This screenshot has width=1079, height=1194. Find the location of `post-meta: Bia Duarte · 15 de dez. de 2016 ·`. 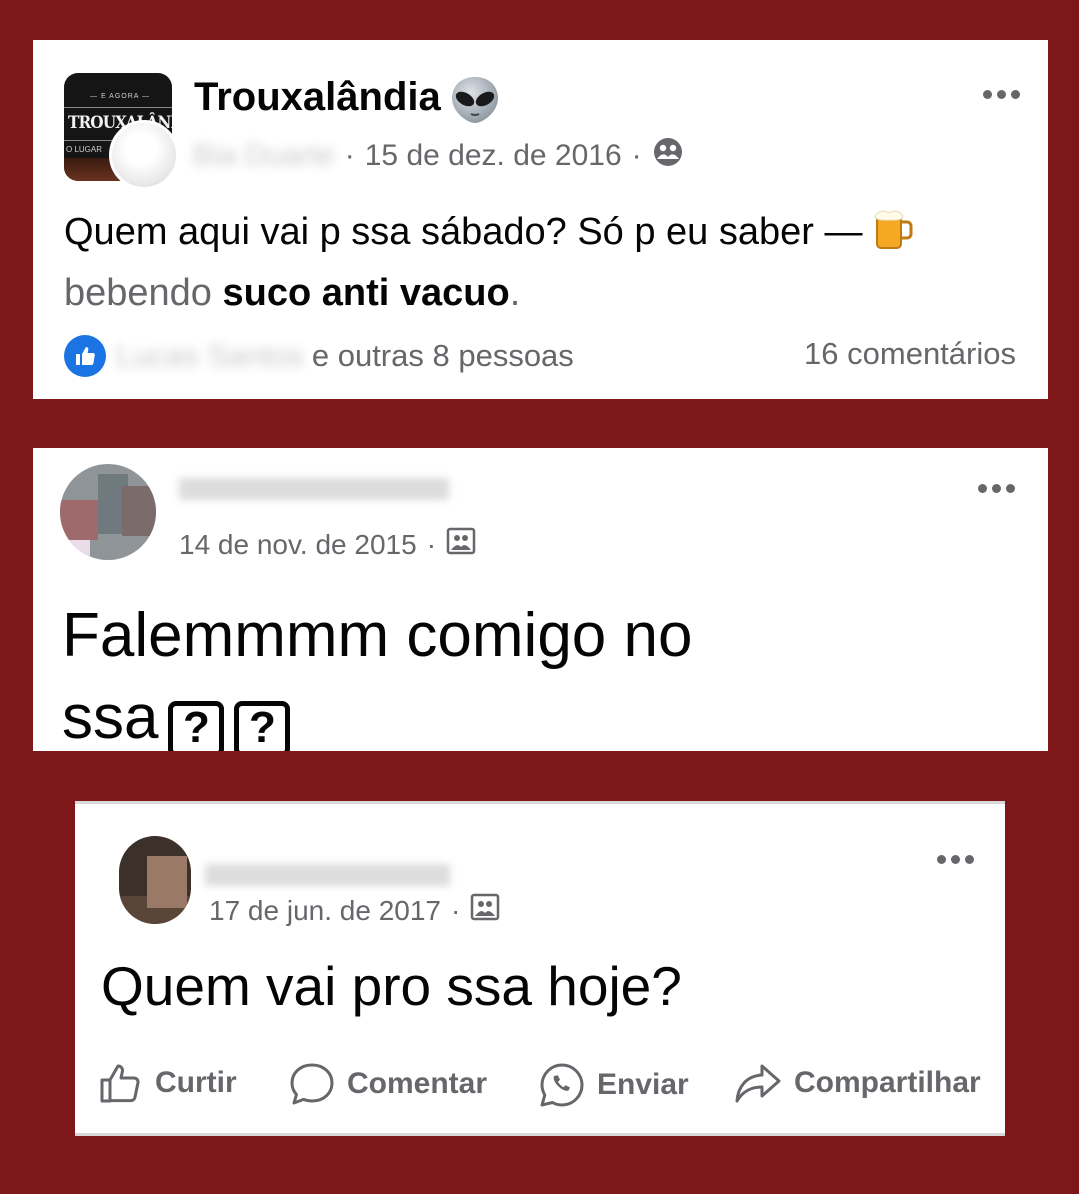

post-meta: Bia Duarte · 15 de dez. de 2016 · is located at coordinates (438, 156).